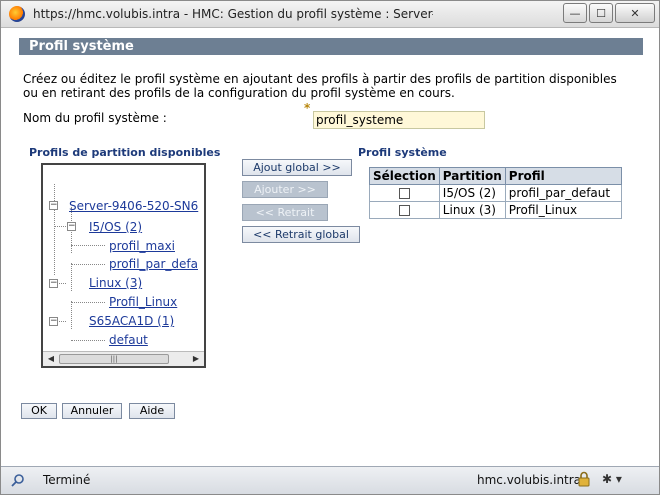 The height and width of the screenshot is (495, 660). Describe the element at coordinates (285, 189) in the screenshot. I see `add-button: Ajouter >>` at that location.